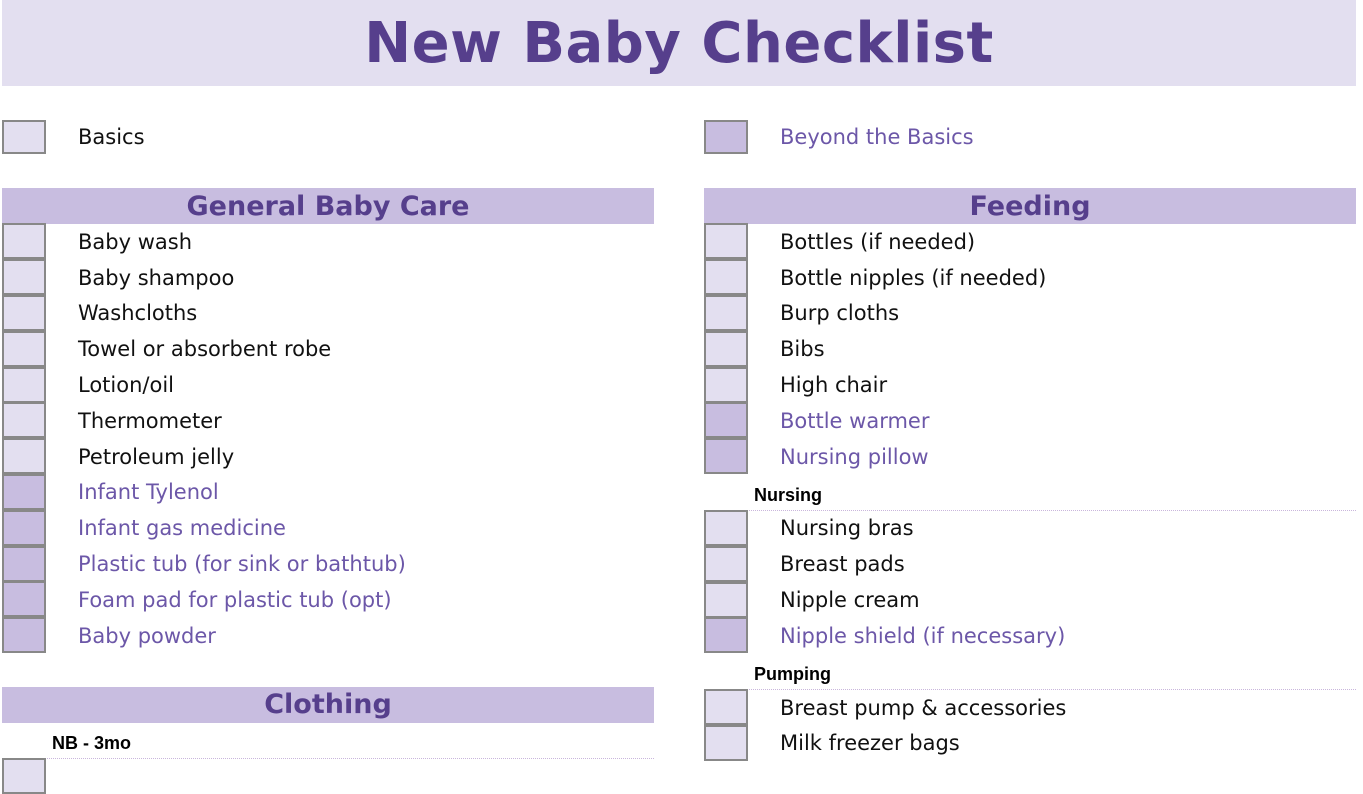  I want to click on list-item: Baby wash, so click(328, 241).